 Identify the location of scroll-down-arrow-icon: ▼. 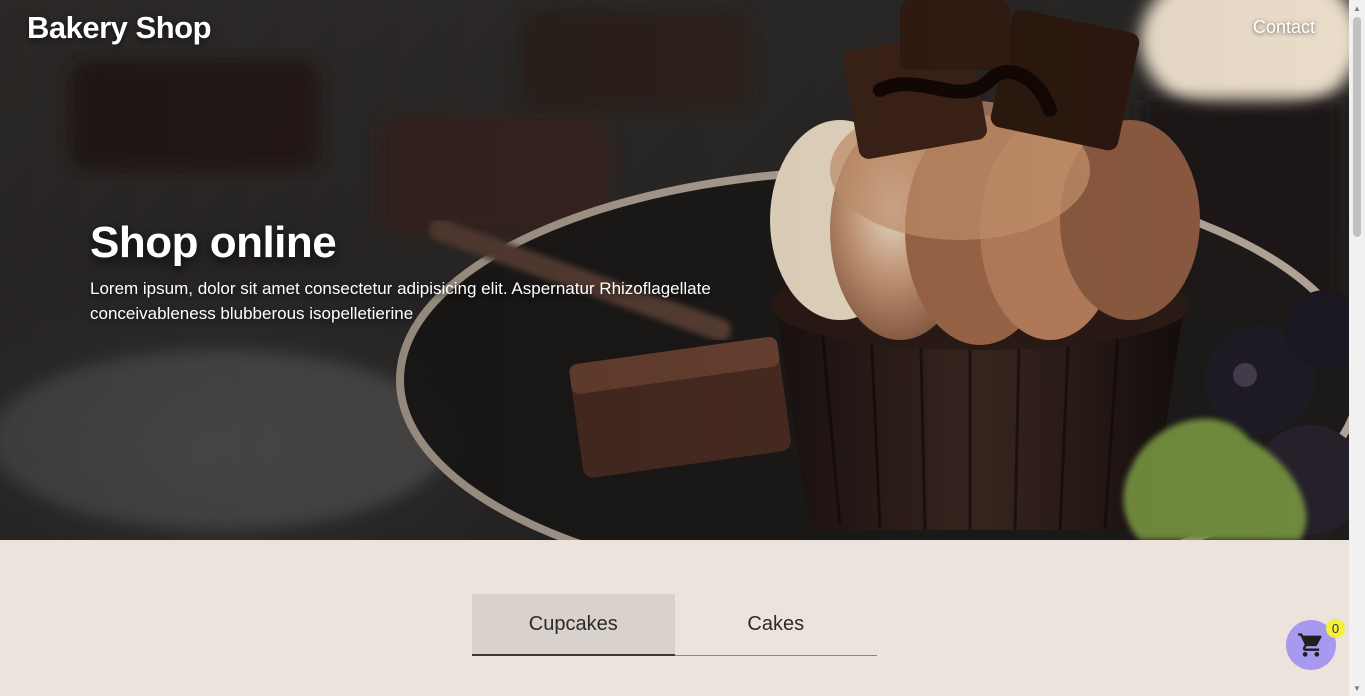
(1357, 688).